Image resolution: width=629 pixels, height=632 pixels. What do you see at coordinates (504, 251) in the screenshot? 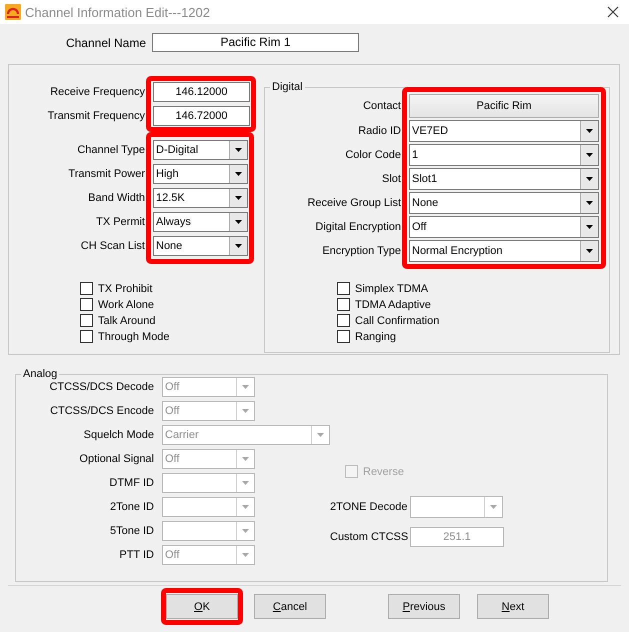
I see `dropdown: Normal Encryption` at bounding box center [504, 251].